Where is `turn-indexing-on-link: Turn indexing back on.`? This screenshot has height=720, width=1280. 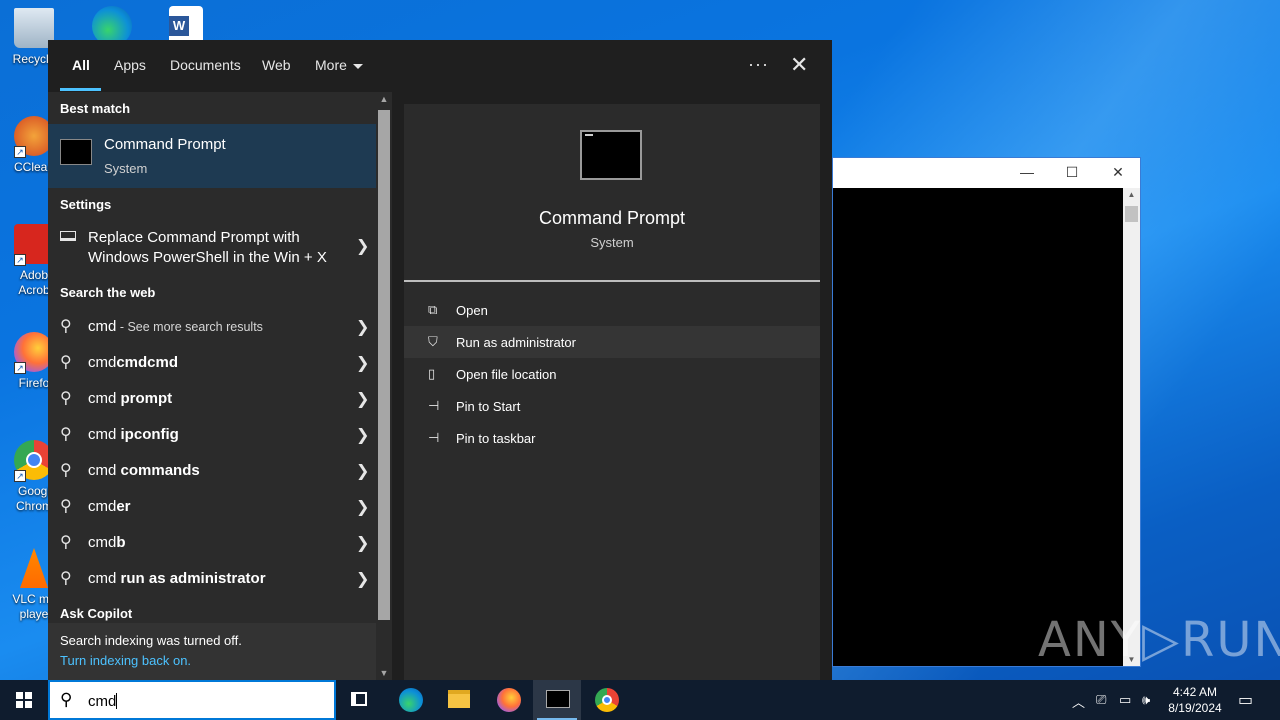 turn-indexing-on-link: Turn indexing back on. is located at coordinates (125, 660).